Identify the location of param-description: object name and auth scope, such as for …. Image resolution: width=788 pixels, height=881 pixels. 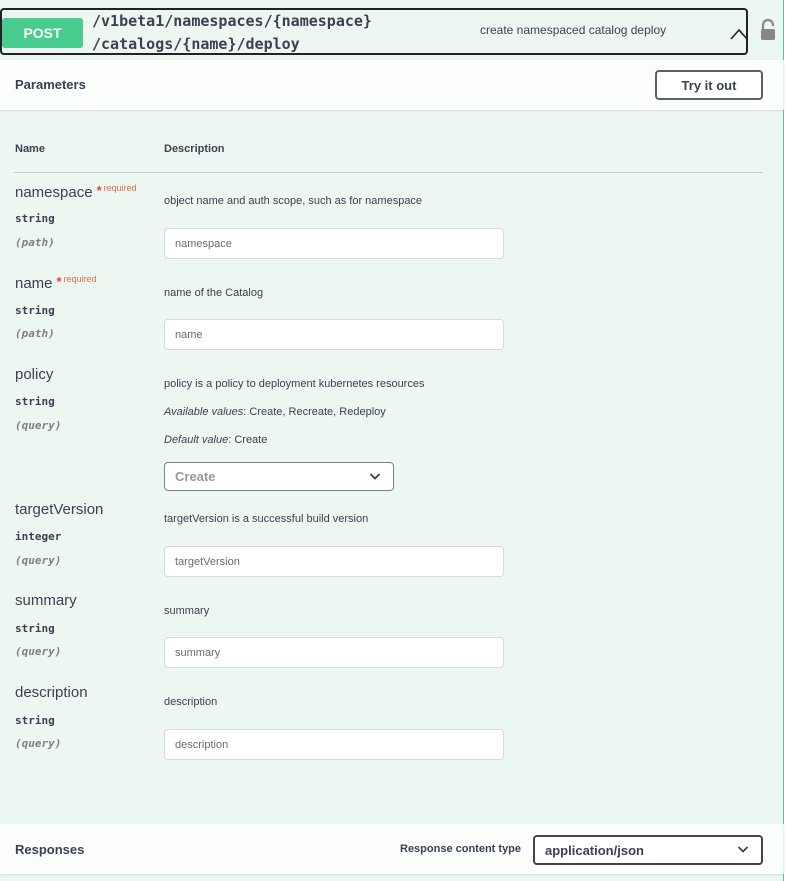
(293, 201).